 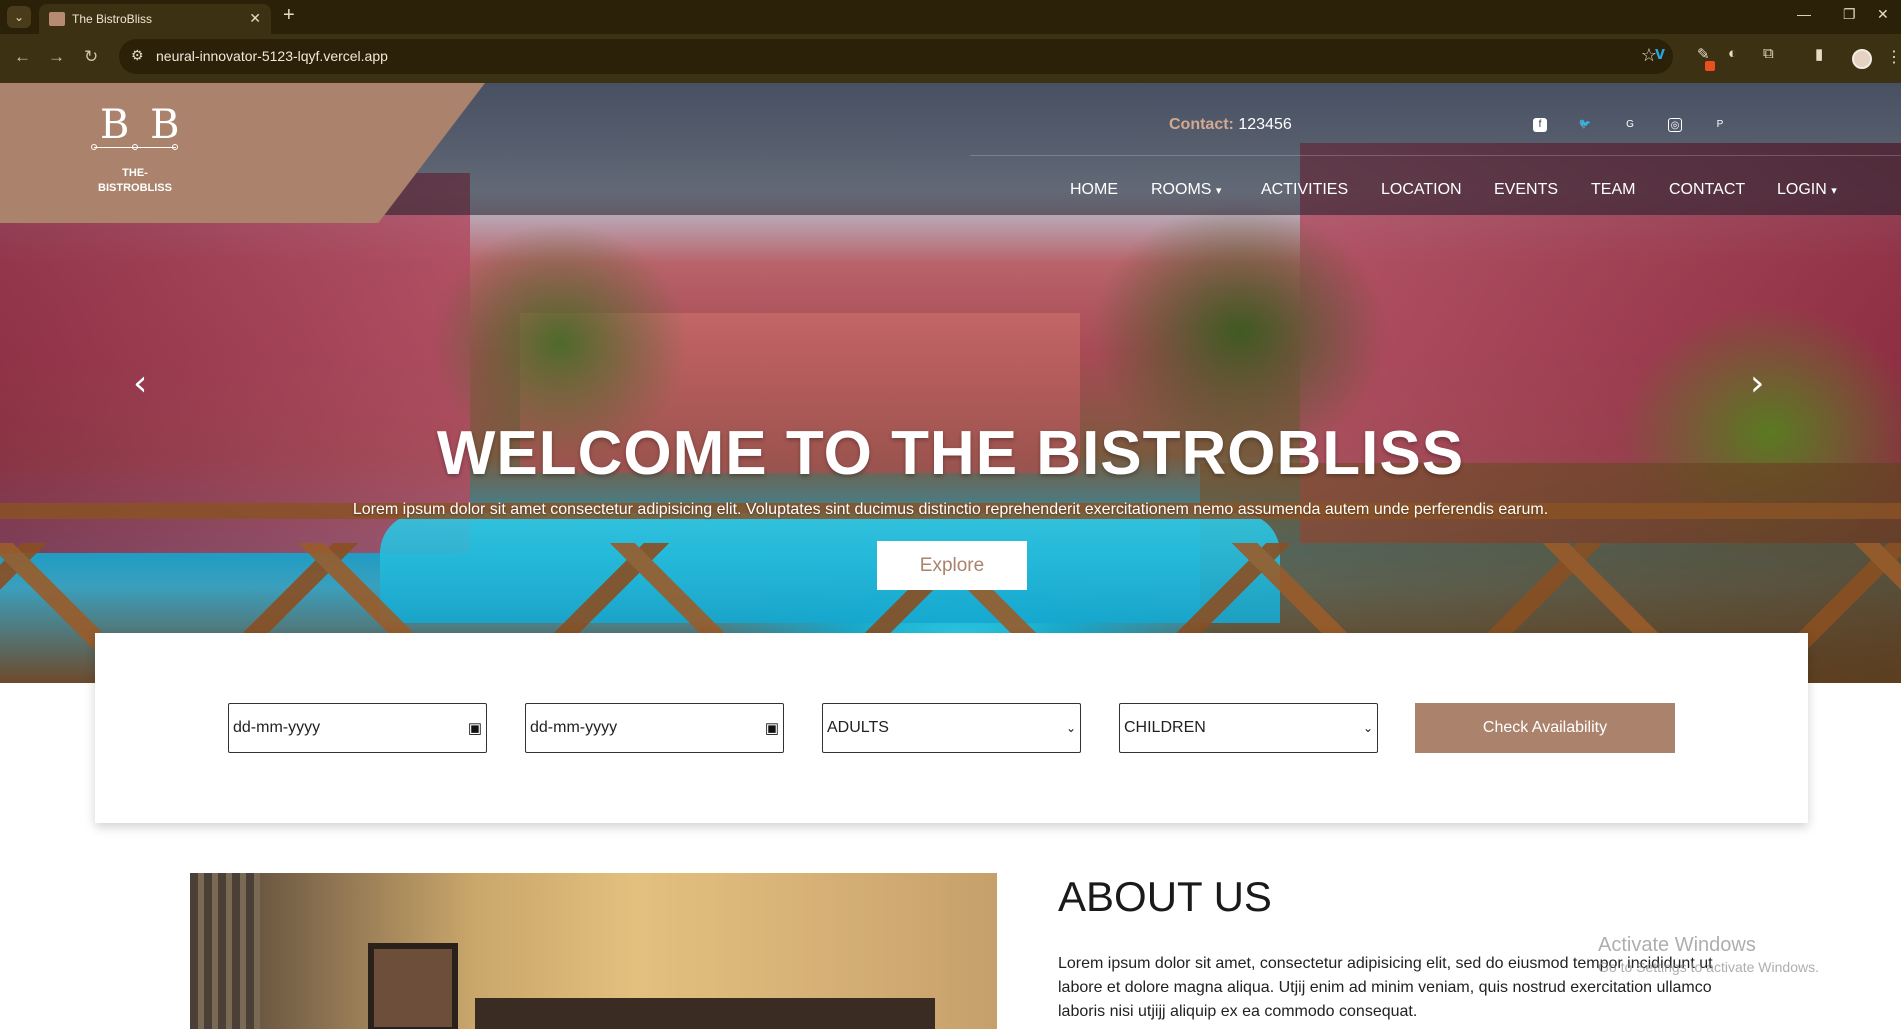 What do you see at coordinates (255, 18) in the screenshot?
I see `tab-close-icon: ✕` at bounding box center [255, 18].